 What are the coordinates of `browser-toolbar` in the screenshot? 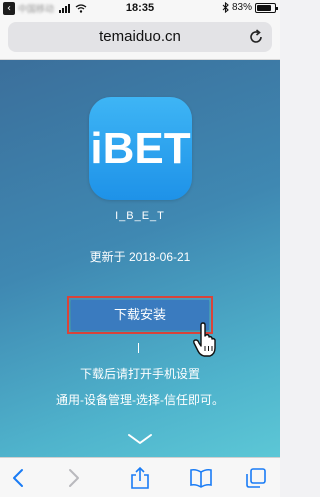 It's located at (140, 477).